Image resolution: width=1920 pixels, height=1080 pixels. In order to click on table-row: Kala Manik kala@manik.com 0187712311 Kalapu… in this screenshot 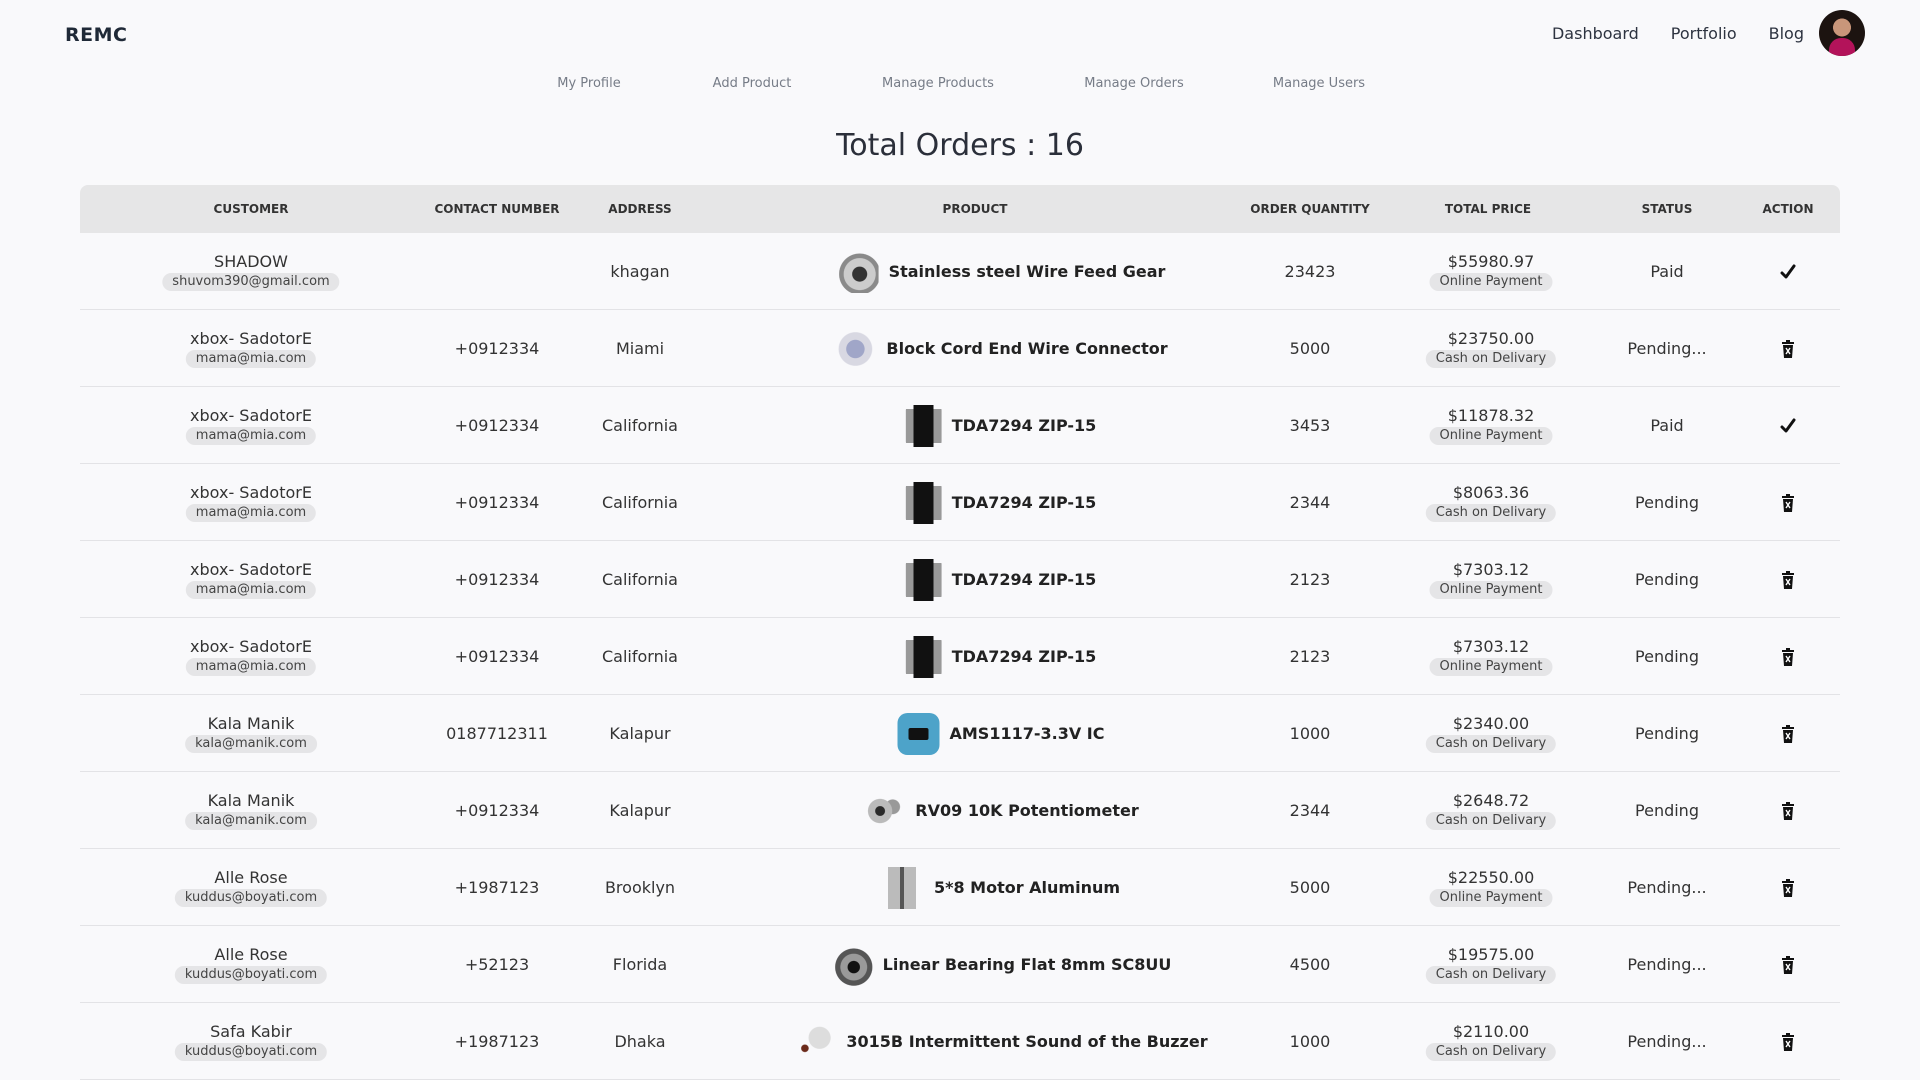, I will do `click(960, 733)`.